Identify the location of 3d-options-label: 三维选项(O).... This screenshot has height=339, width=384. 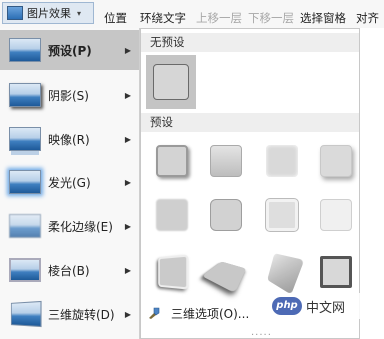
(210, 314).